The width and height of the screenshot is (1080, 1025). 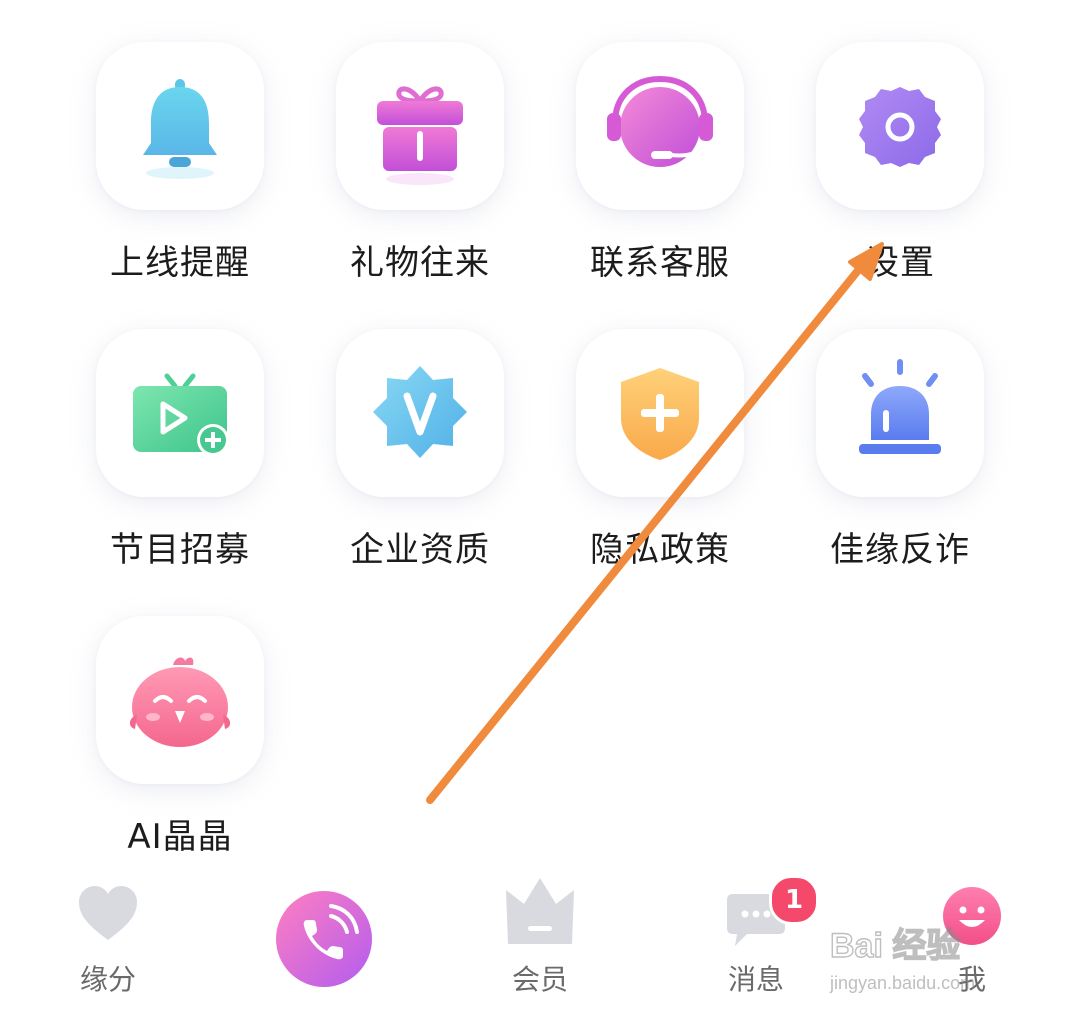 I want to click on watermark-url: jingyan.baidu.com, so click(x=902, y=983).